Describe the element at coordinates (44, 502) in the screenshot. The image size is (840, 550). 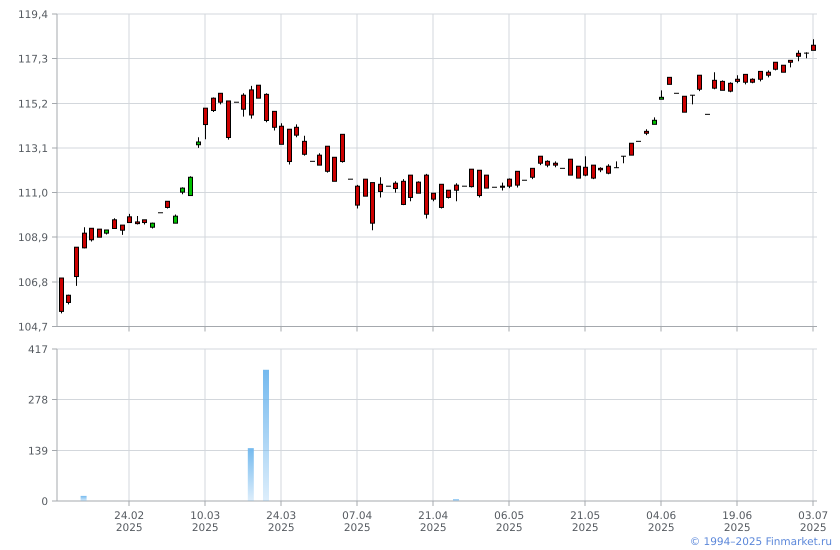
I see `axis-label: 0` at that location.